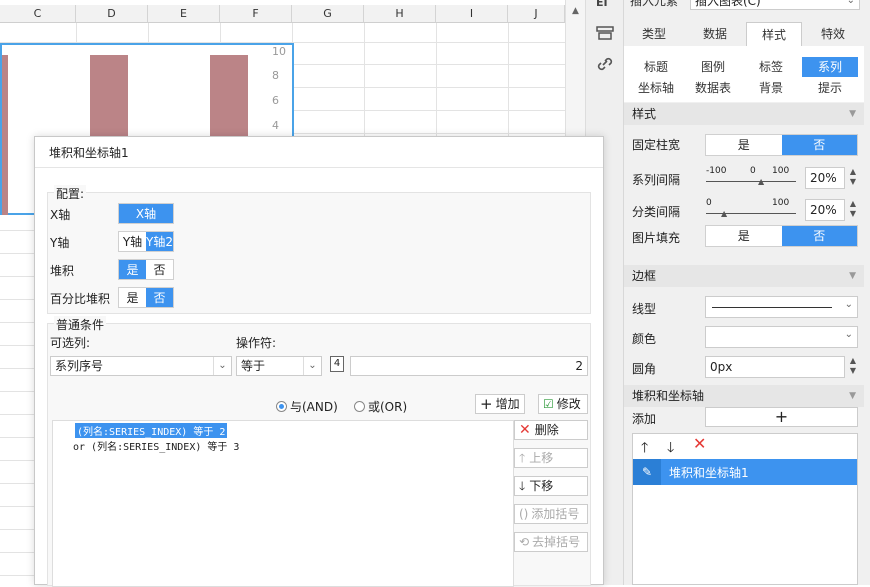  What do you see at coordinates (771, 88) in the screenshot?
I see `subtab-background: 背景` at bounding box center [771, 88].